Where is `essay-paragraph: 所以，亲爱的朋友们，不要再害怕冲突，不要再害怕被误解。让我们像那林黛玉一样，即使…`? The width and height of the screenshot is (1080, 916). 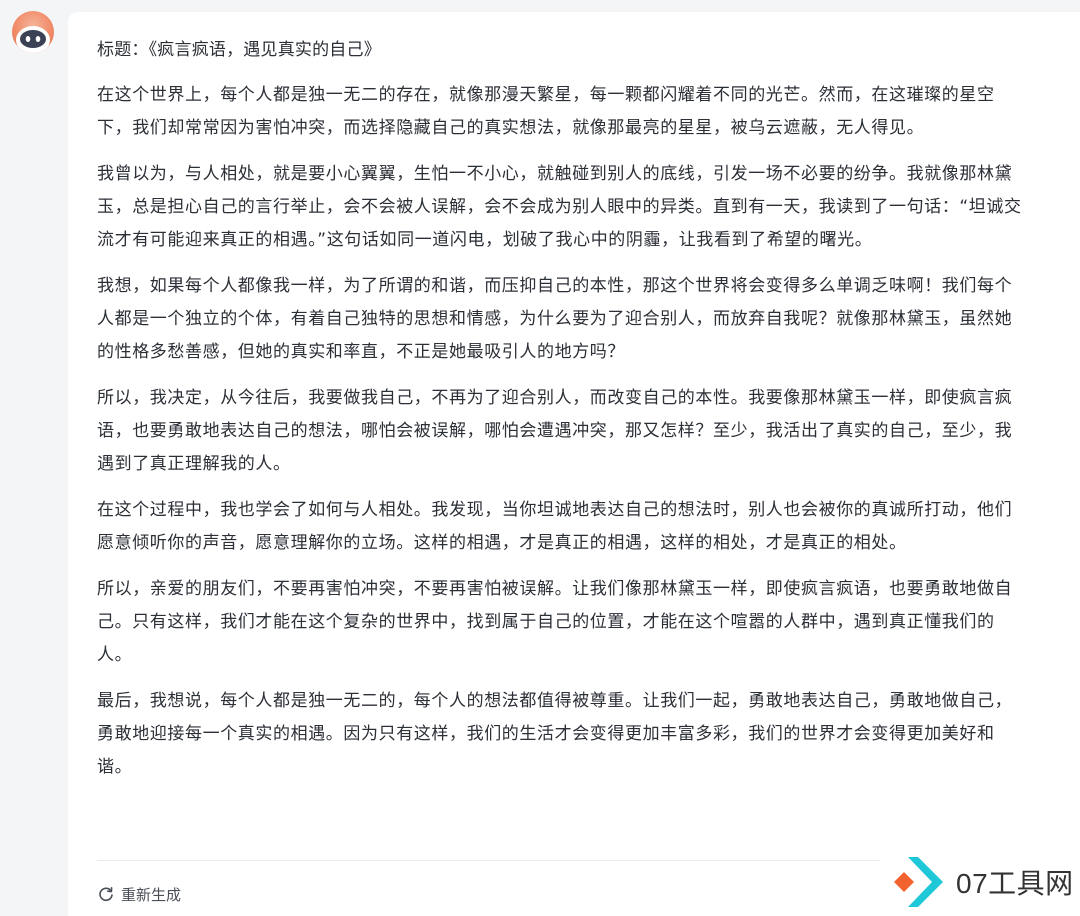 essay-paragraph: 所以，亲爱的朋友们，不要再害怕冲突，不要再害怕被误解。让我们像那林黛玉一样，即使… is located at coordinates (562, 622).